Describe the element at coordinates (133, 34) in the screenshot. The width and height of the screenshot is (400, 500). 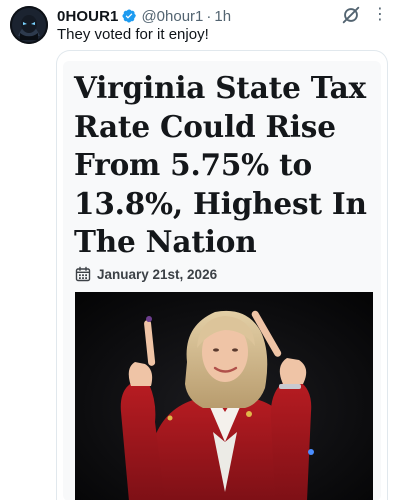
I see `tweet-text: They voted for it enjoy!` at that location.